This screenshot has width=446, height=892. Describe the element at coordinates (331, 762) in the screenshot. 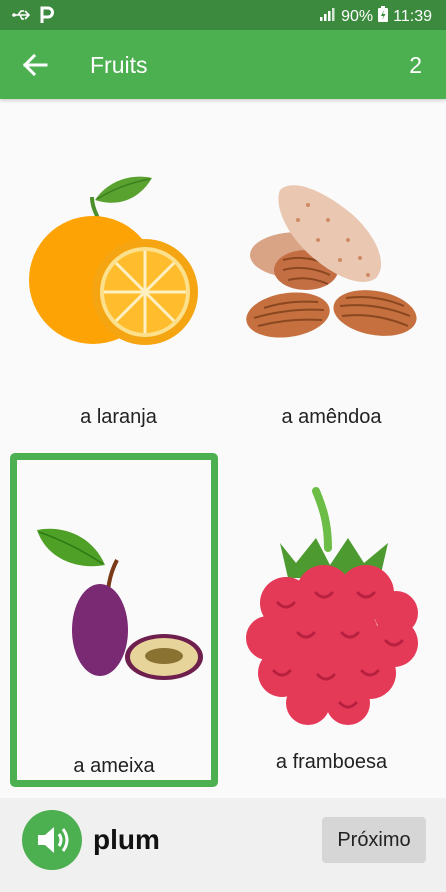

I see `card-label: a framboesa` at that location.